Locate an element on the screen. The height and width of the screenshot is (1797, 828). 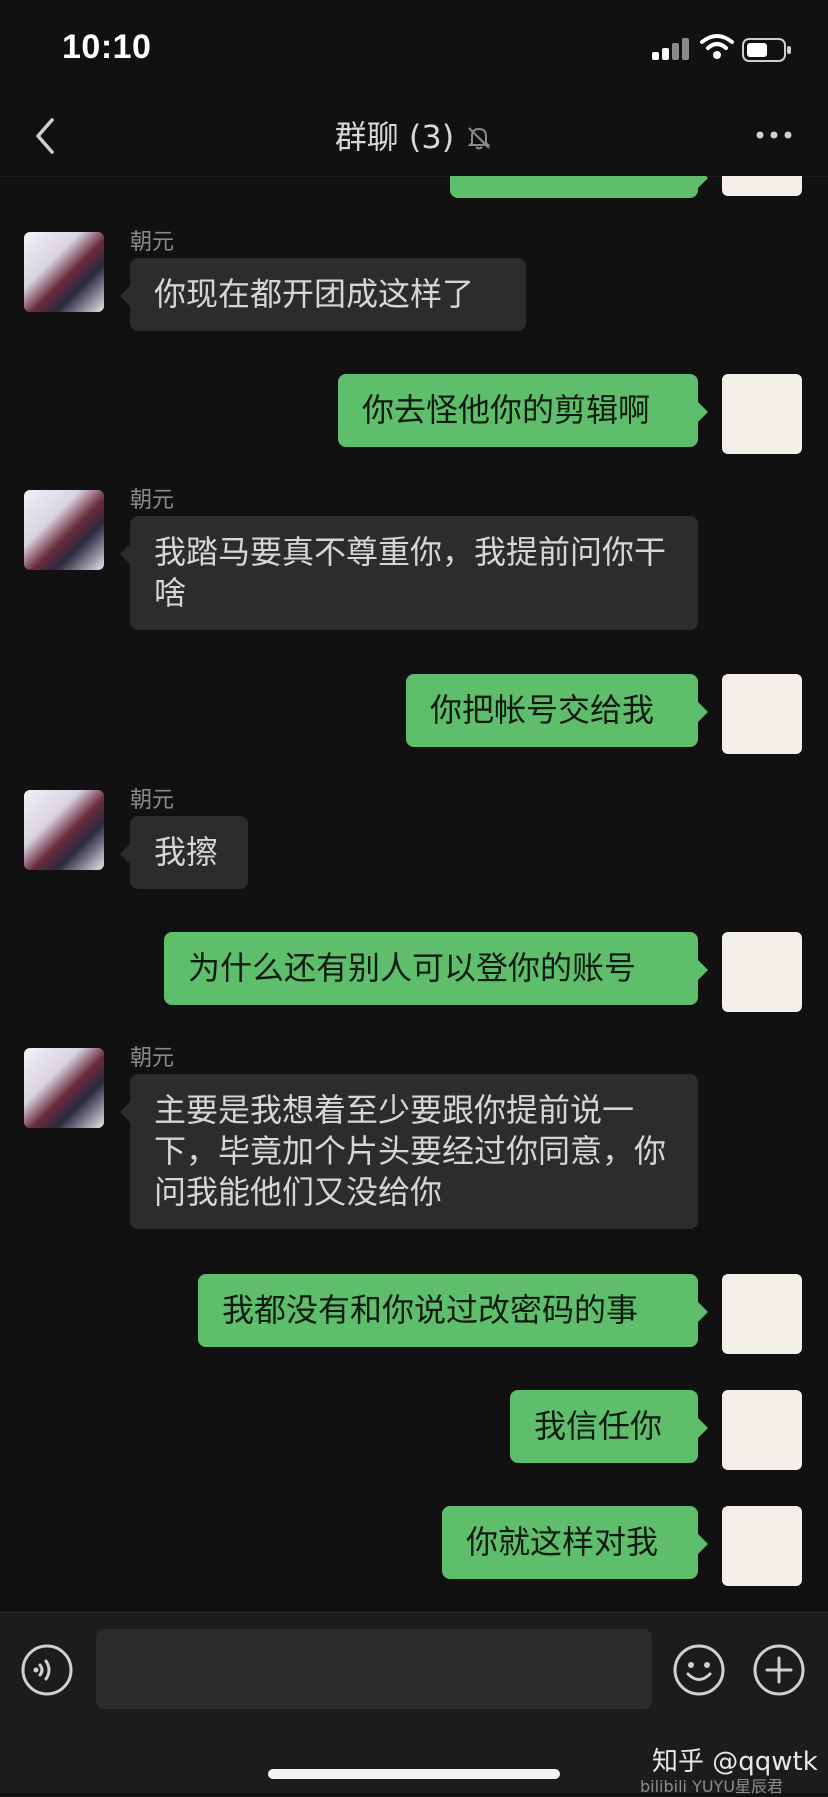
chat-title: 群聊 (3) is located at coordinates (394, 137).